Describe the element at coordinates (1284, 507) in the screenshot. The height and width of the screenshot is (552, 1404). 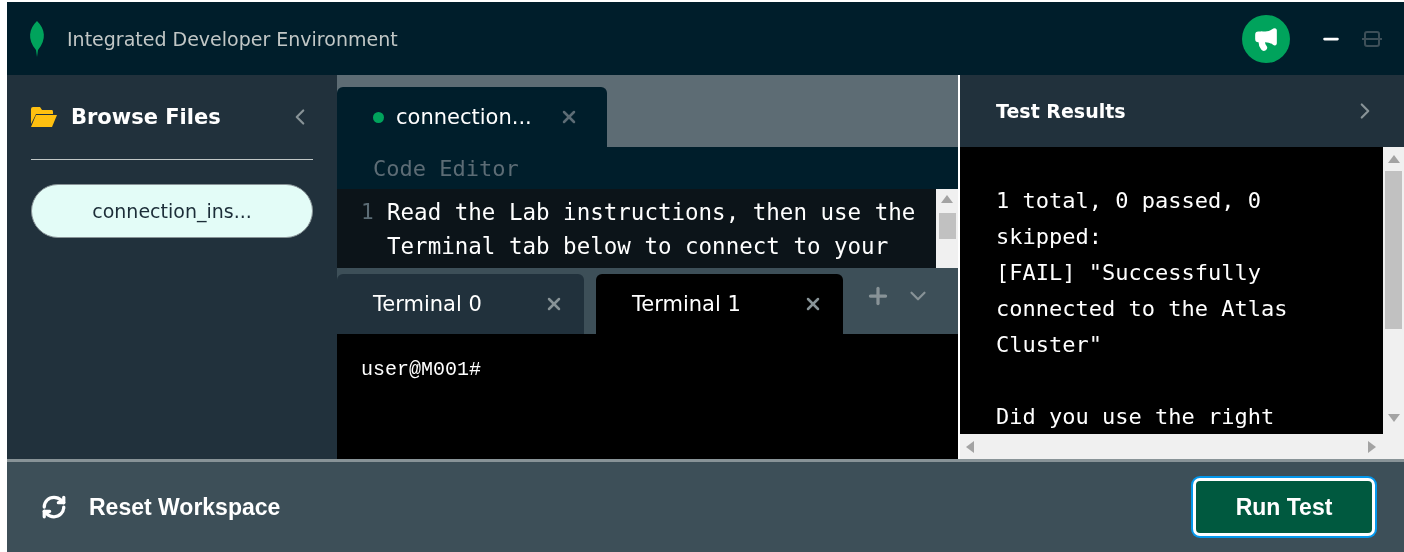
I see `run-test-button: Run Test` at that location.